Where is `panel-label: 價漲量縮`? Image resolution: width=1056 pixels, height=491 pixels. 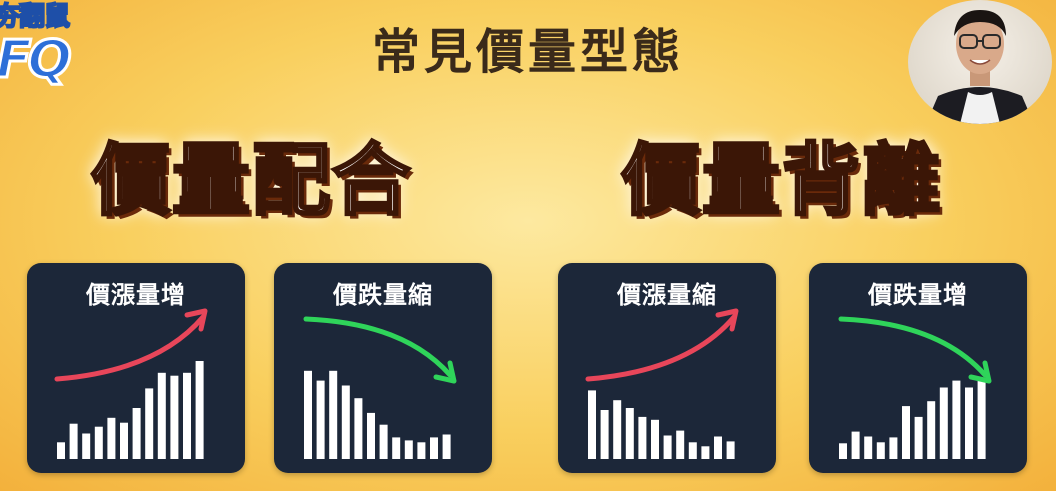 panel-label: 價漲量縮 is located at coordinates (667, 295).